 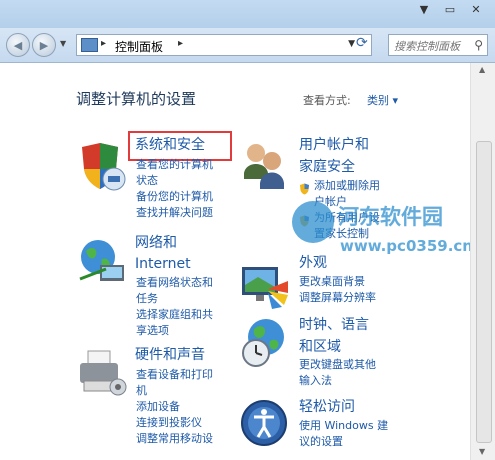 What do you see at coordinates (343, 426) in the screenshot?
I see `link-windows-suggested-settings: 使用 Windows 建` at bounding box center [343, 426].